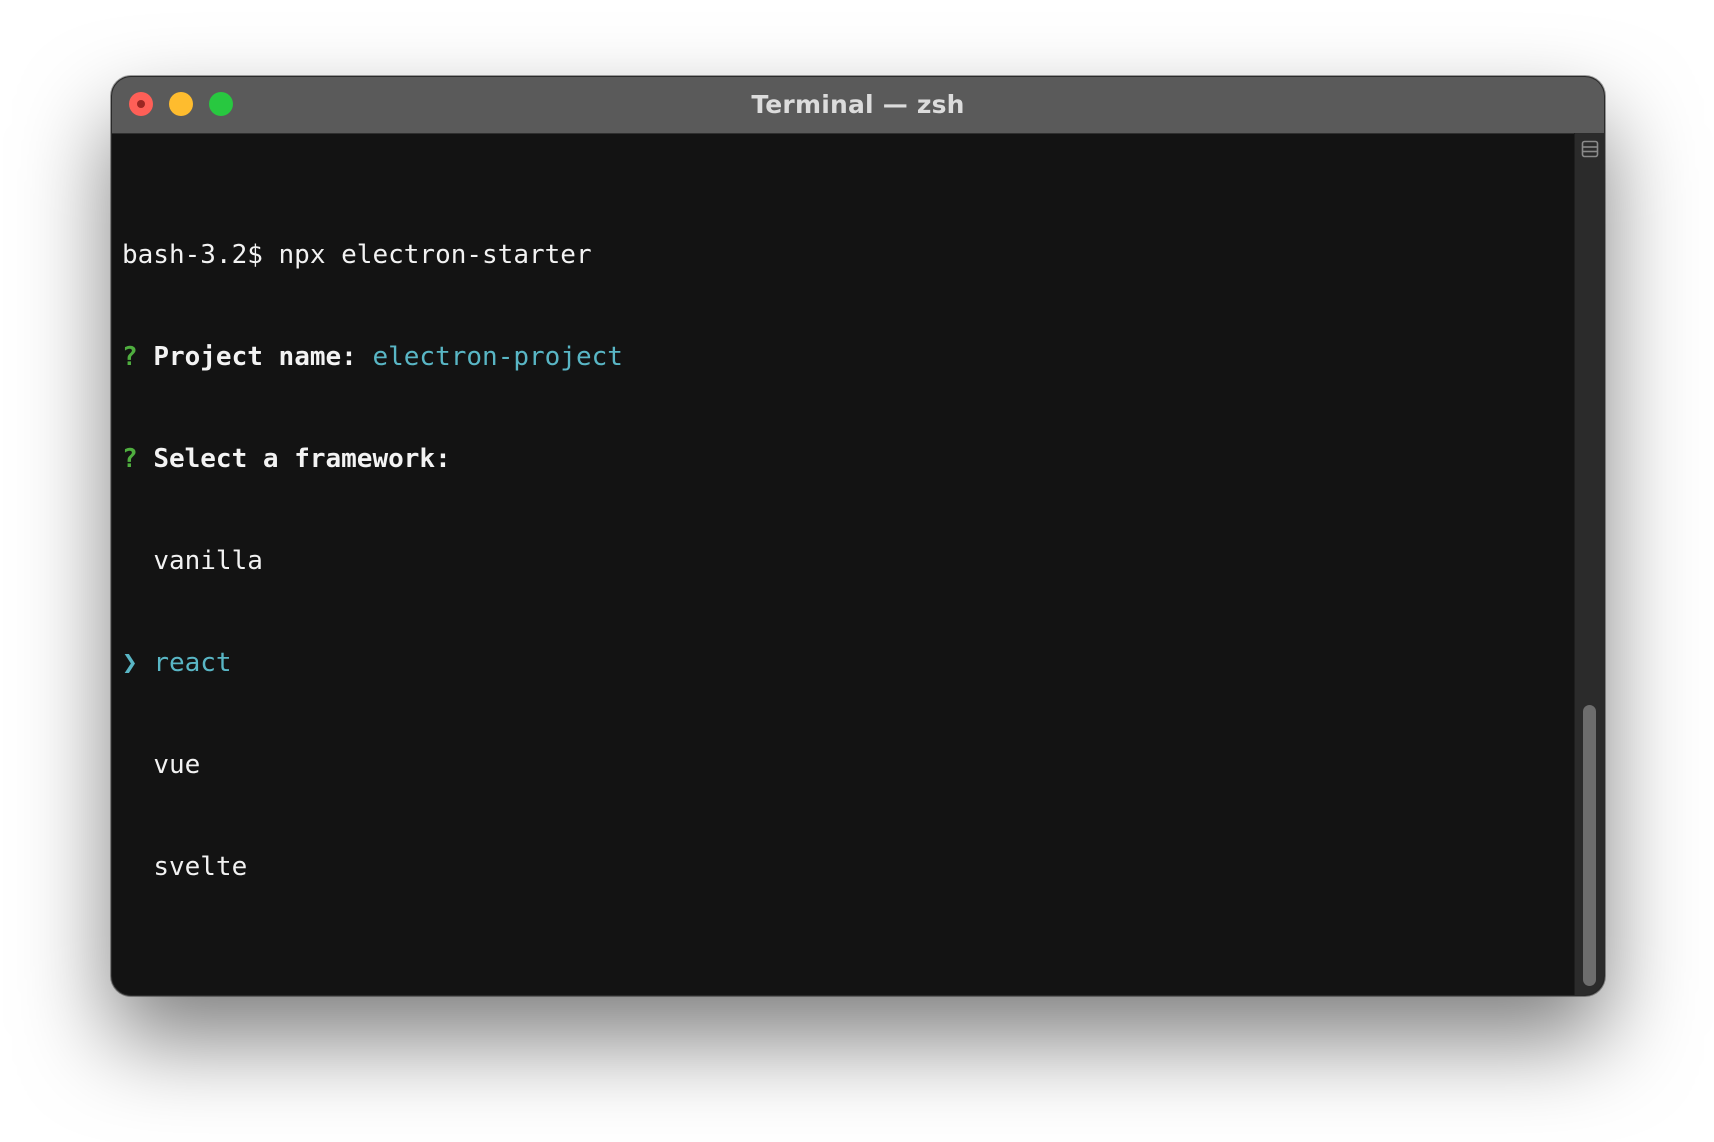  I want to click on framework-prompt: ? Select a framework:, so click(372, 459).